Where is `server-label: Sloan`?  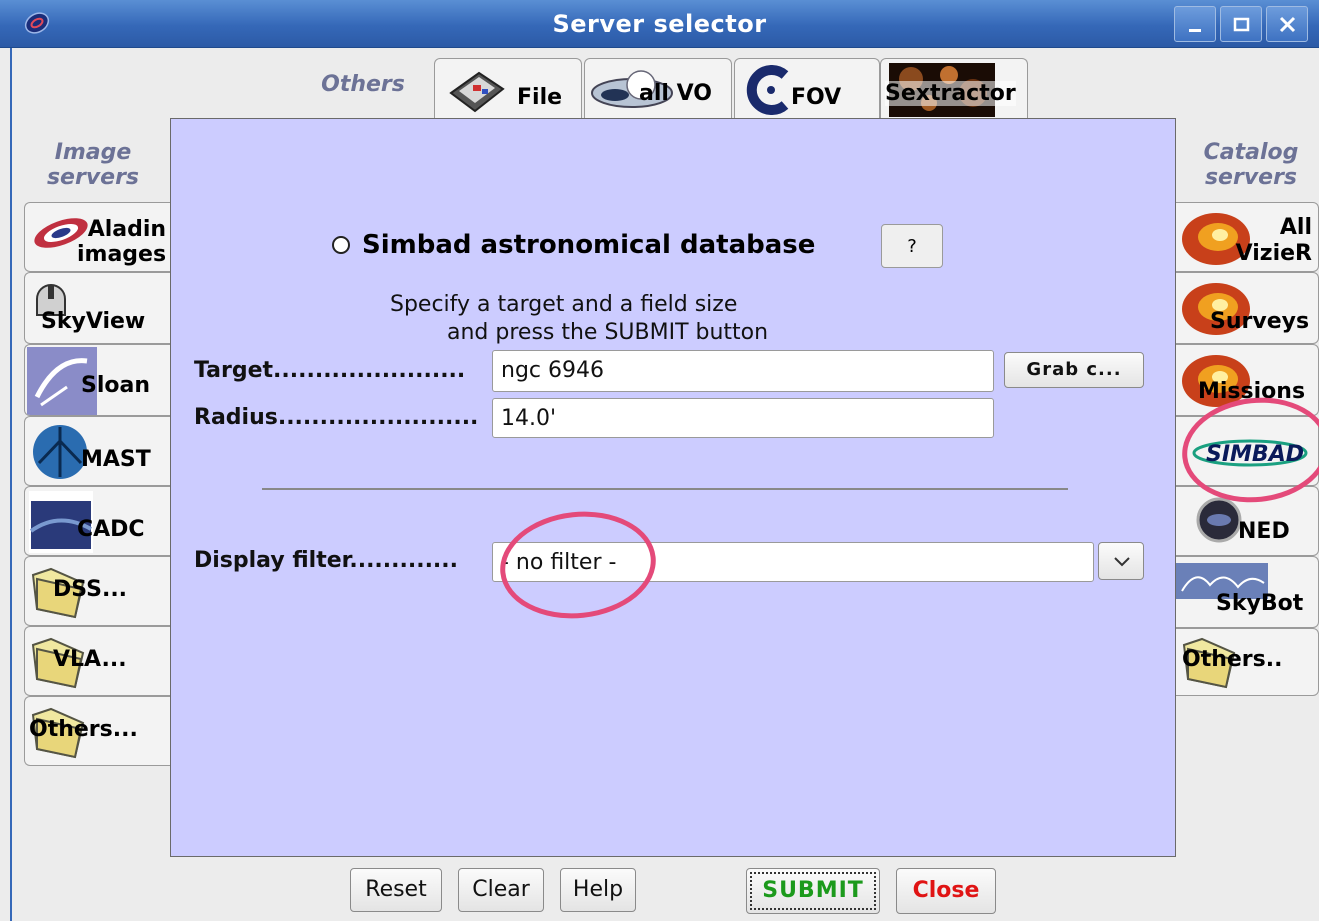 server-label: Sloan is located at coordinates (116, 385).